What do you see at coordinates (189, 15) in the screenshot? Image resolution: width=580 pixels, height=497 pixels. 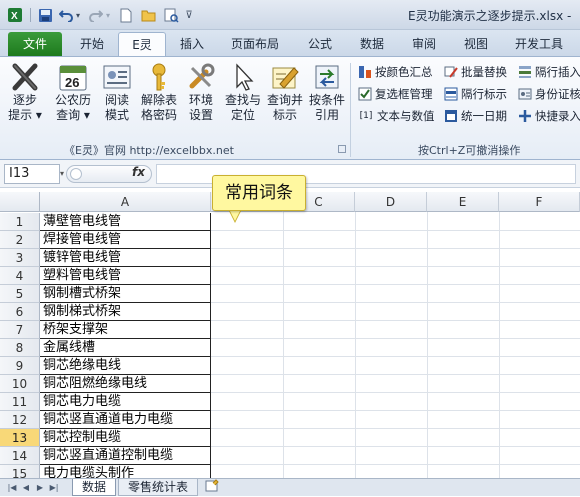 I see `customize-toolbar-icon: ⊽` at bounding box center [189, 15].